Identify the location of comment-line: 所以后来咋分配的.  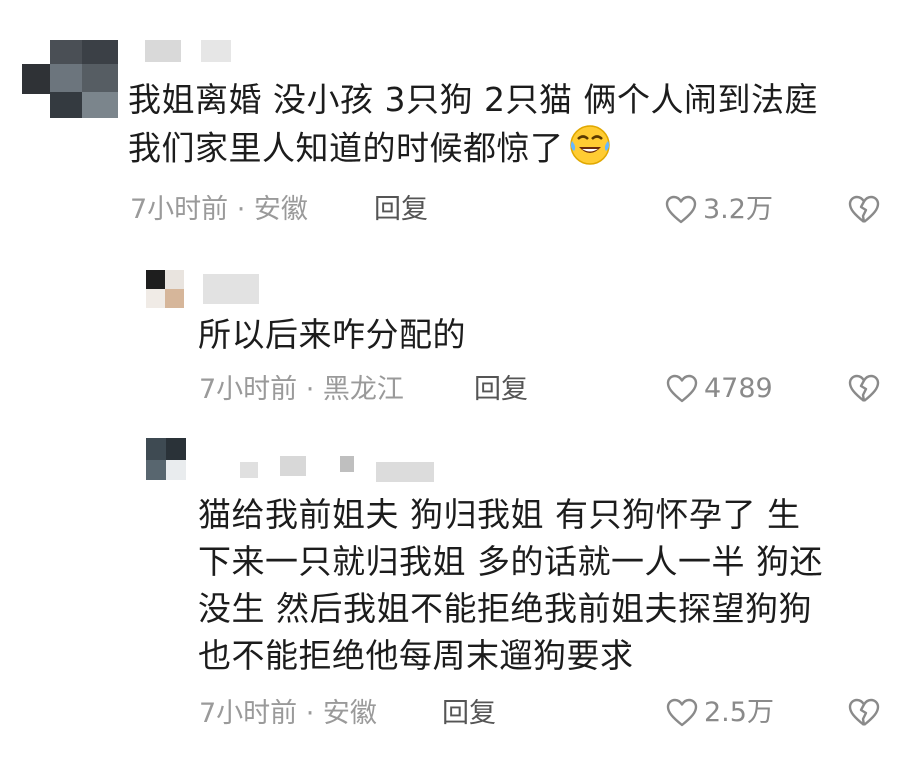
(332, 334).